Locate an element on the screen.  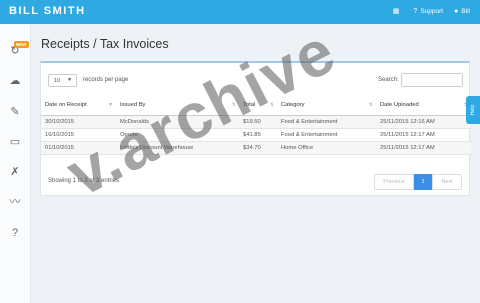
sidebar-item-reports: 〰 is located at coordinates (15, 202).